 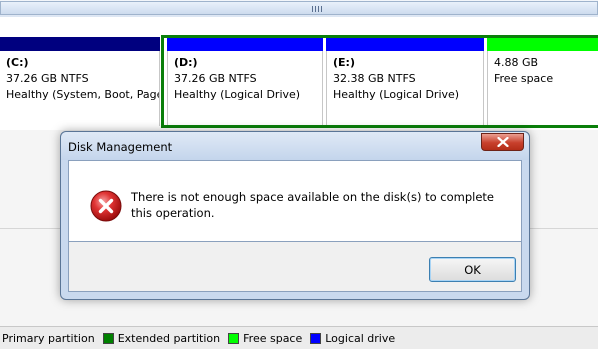 I want to click on close-icon, so click(x=502, y=142).